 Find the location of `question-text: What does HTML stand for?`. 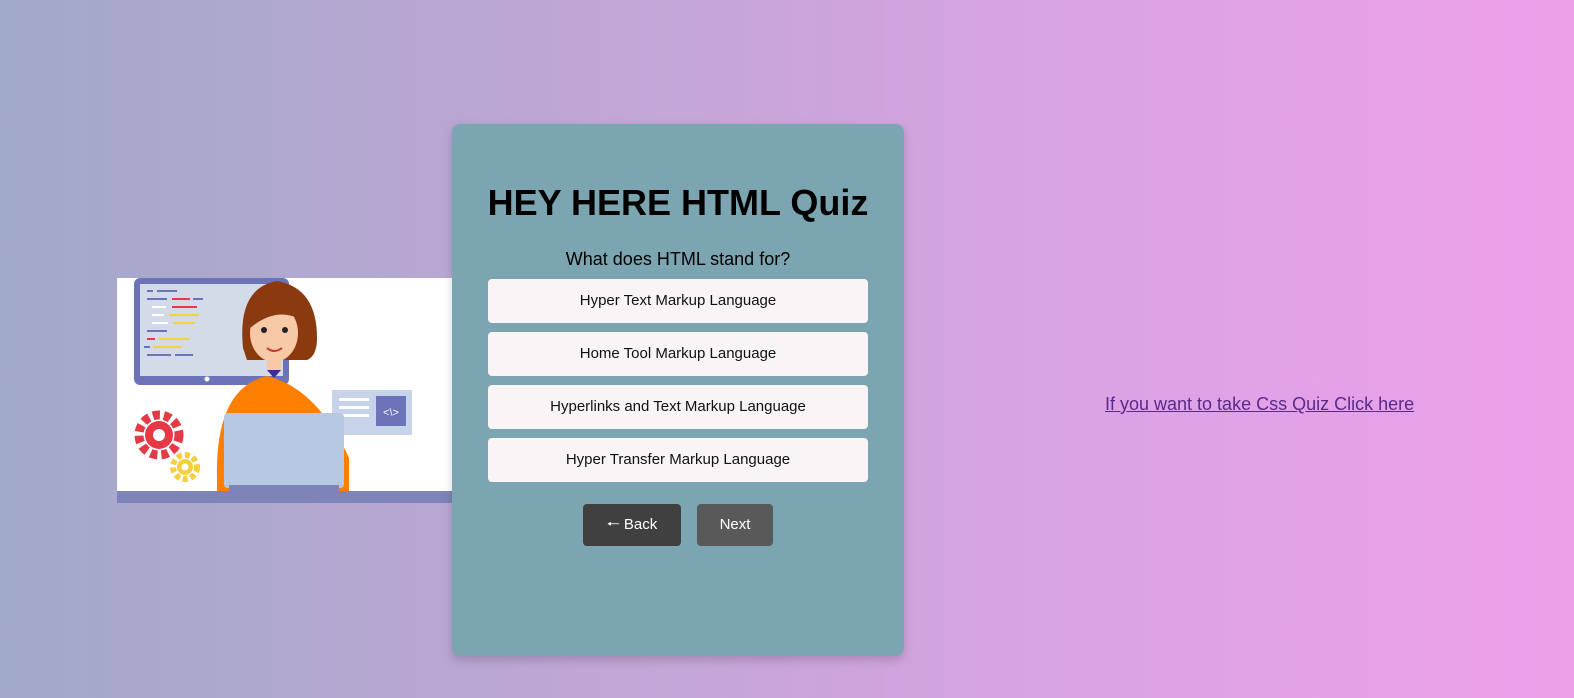

question-text: What does HTML stand for? is located at coordinates (678, 259).